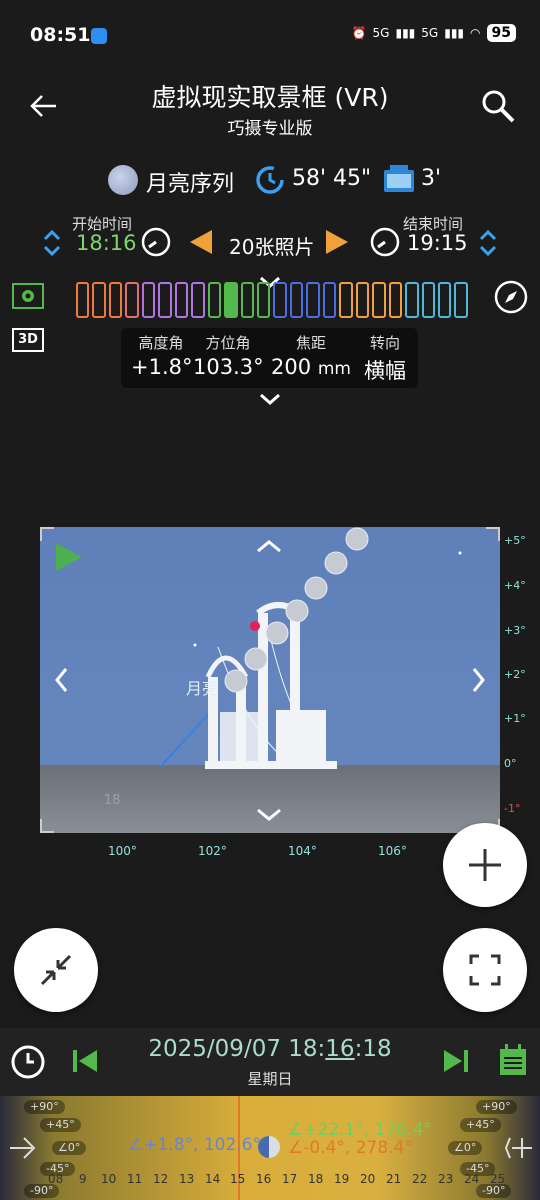  What do you see at coordinates (60, 35) in the screenshot?
I see `status-time: 08:51` at bounding box center [60, 35].